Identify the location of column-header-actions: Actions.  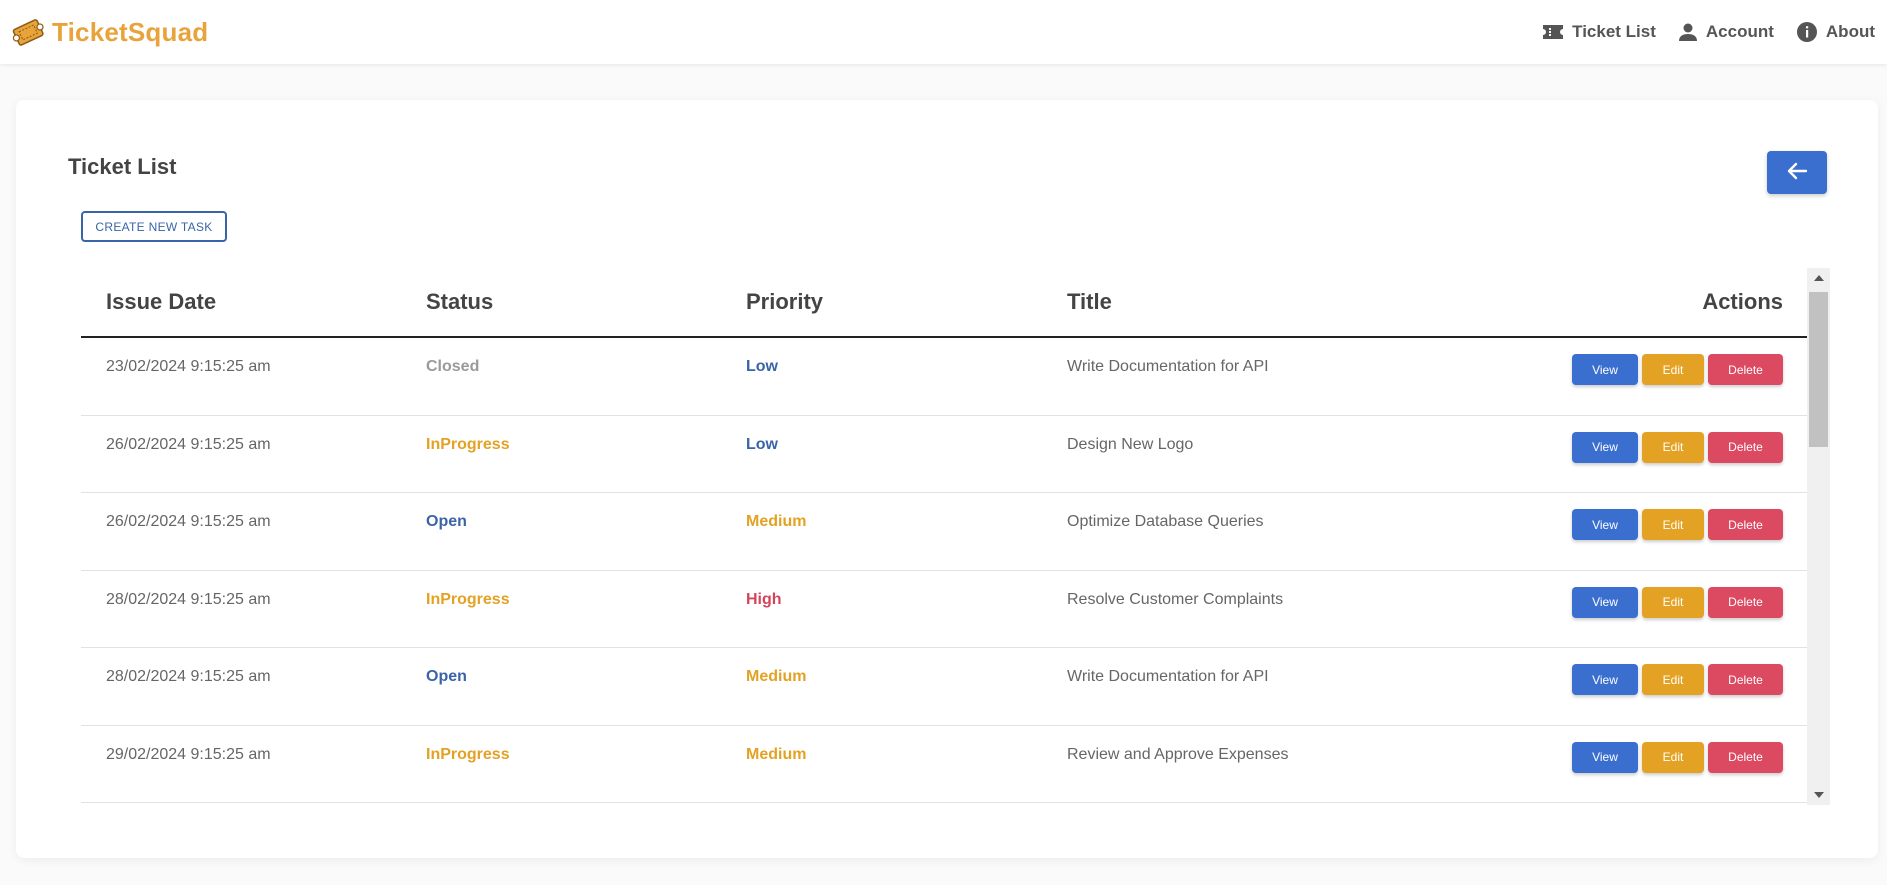
(1742, 301).